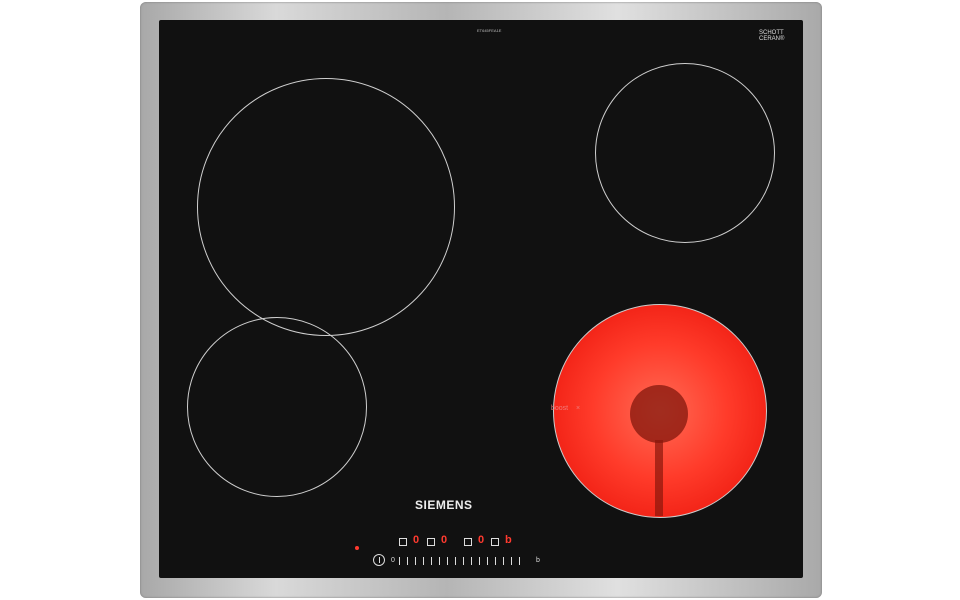 The image size is (960, 600). Describe the element at coordinates (416, 540) in the screenshot. I see `zone-display-1: 0` at that location.